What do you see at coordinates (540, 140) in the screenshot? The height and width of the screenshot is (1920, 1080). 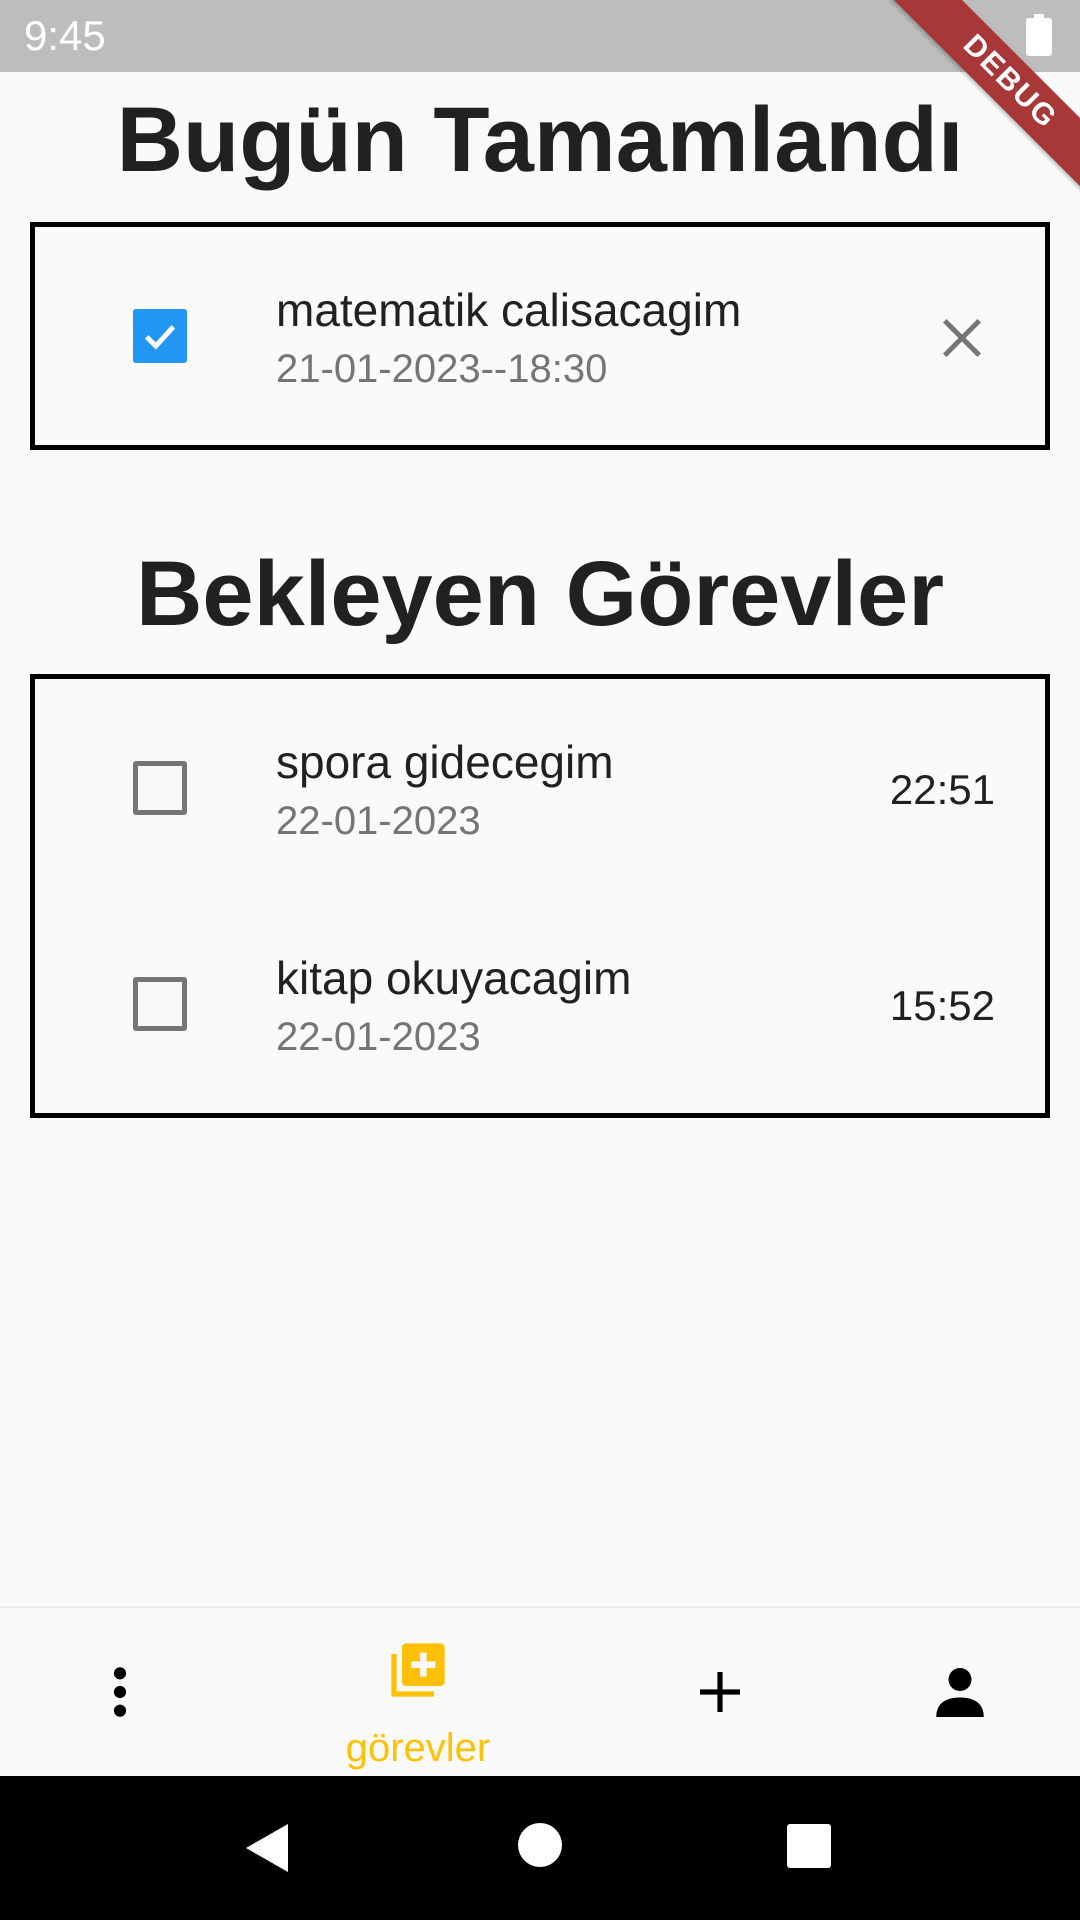 I see `completed-section-title: Bugün Tamamlandı` at bounding box center [540, 140].